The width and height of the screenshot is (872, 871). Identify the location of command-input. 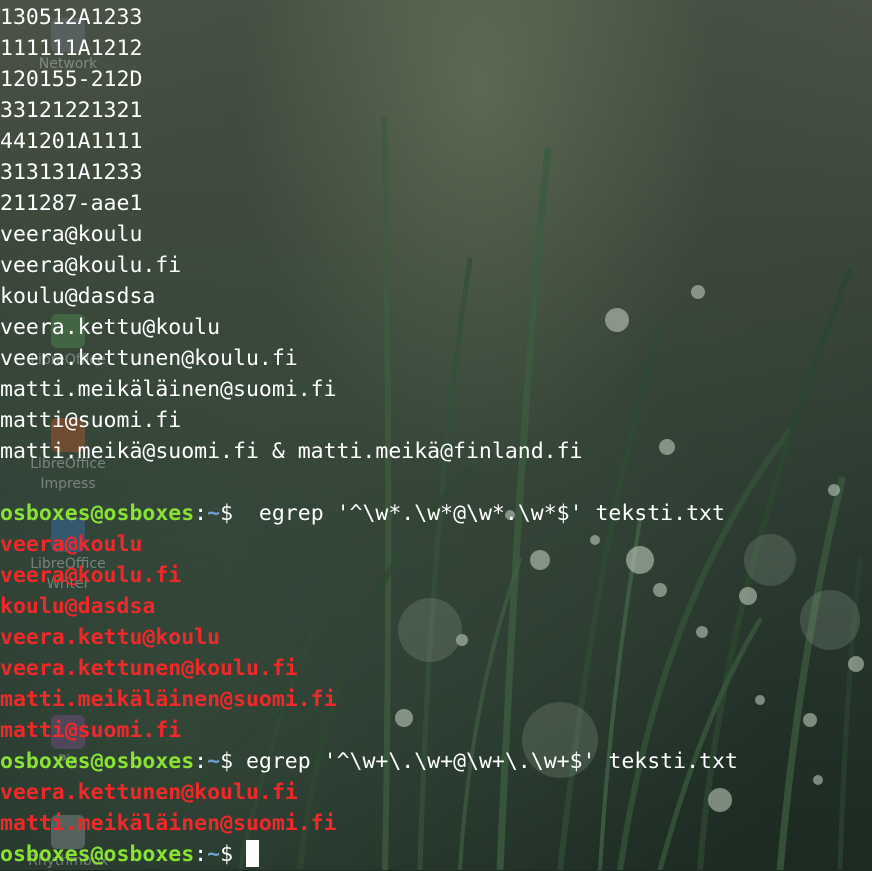
(239, 854).